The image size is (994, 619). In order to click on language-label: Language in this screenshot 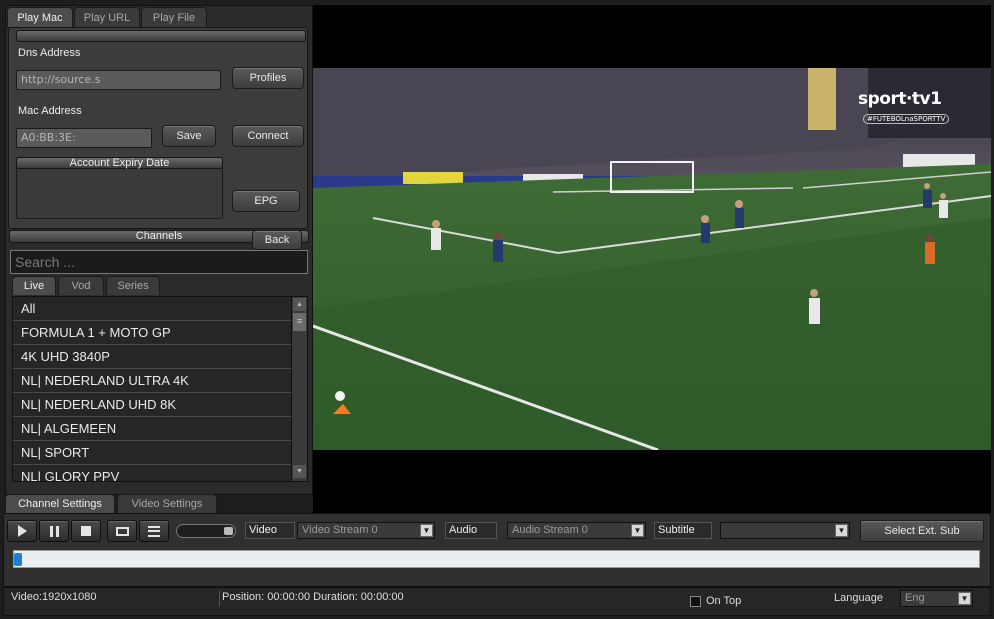, I will do `click(858, 598)`.